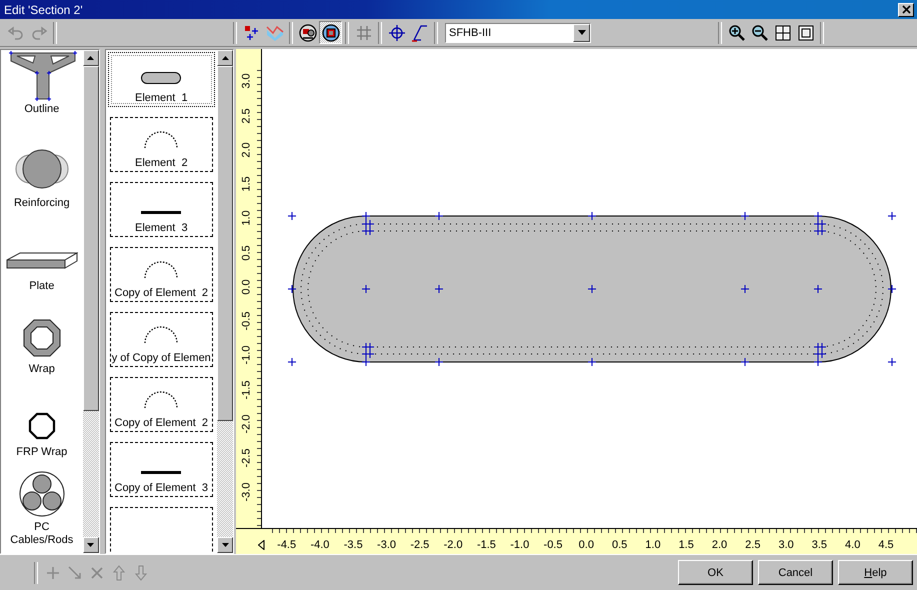 The image size is (917, 590). What do you see at coordinates (16, 33) in the screenshot?
I see `undo-icon` at bounding box center [16, 33].